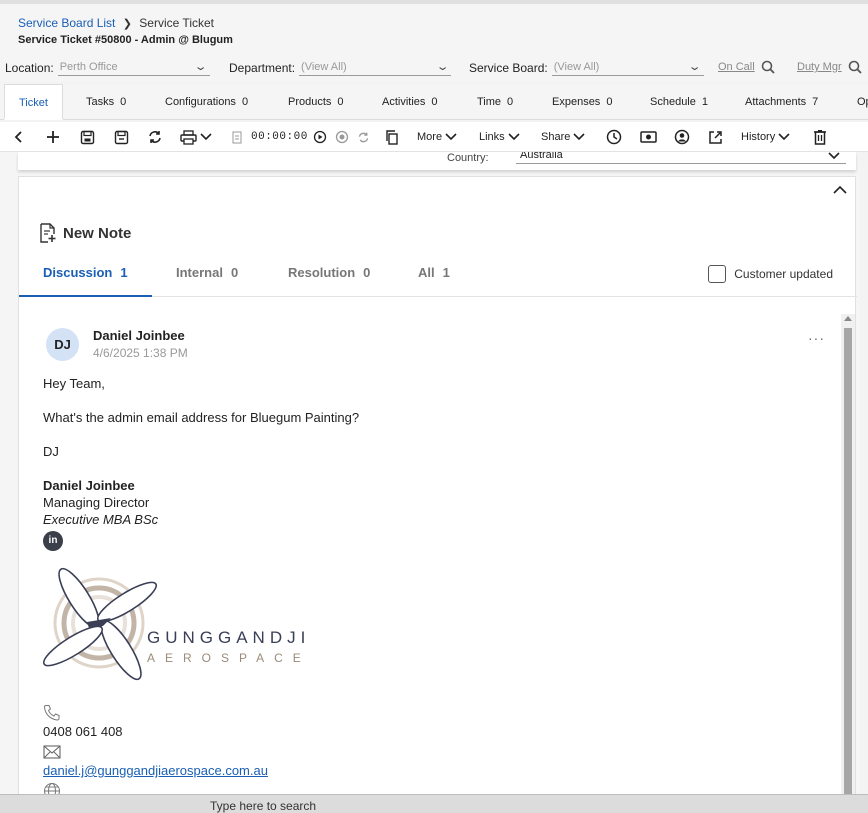 Image resolution: width=868 pixels, height=813 pixels. I want to click on tab-label: Configurations, so click(200, 102).